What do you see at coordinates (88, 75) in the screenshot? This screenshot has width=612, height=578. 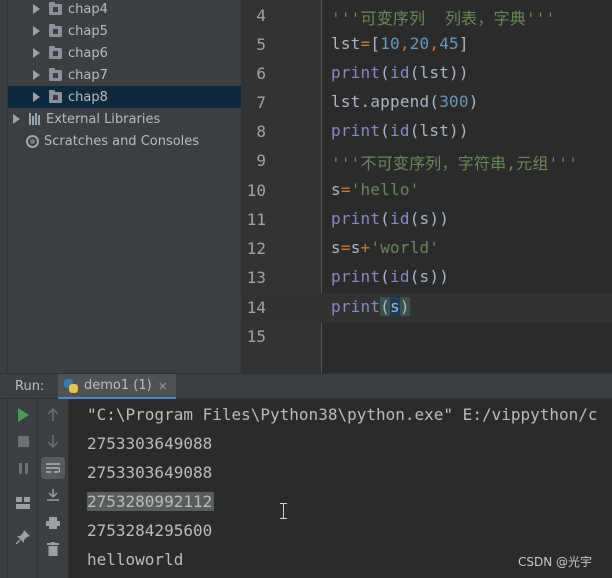 I see `tree-item-label: chap7` at bounding box center [88, 75].